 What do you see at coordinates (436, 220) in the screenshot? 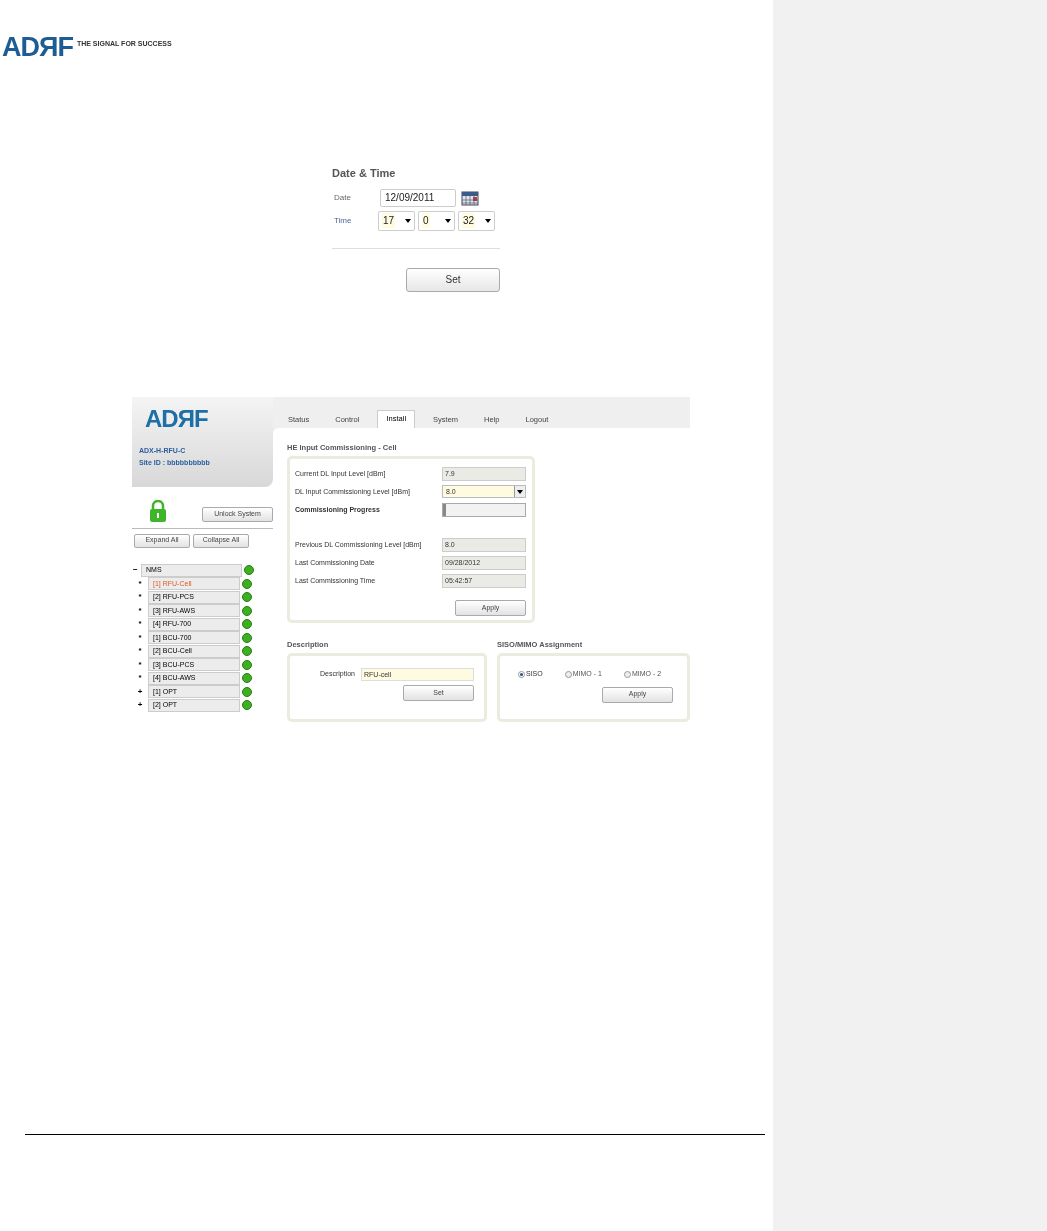
I see `time-select: 0` at bounding box center [436, 220].